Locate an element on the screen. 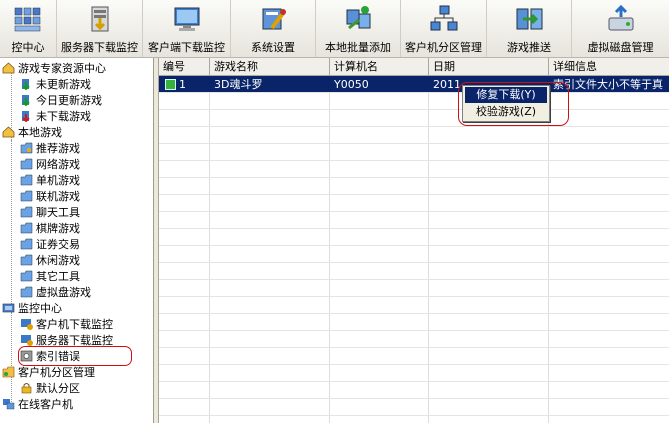 The height and width of the screenshot is (423, 669). index-error-icon is located at coordinates (26, 356).